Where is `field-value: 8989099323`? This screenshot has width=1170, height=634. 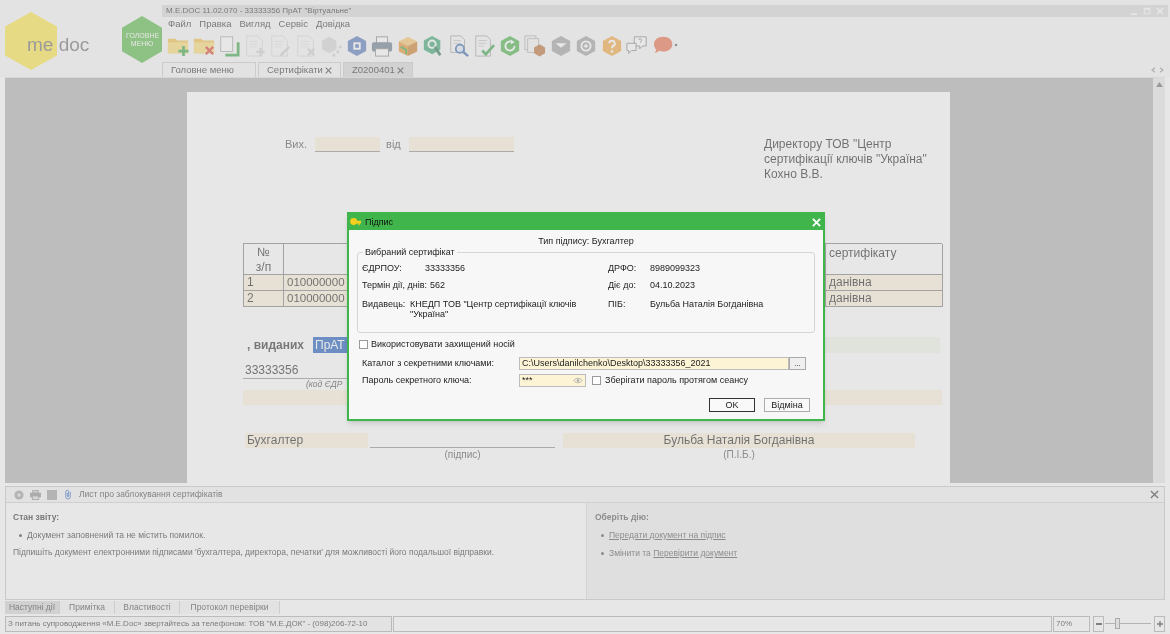
field-value: 8989099323 is located at coordinates (675, 268).